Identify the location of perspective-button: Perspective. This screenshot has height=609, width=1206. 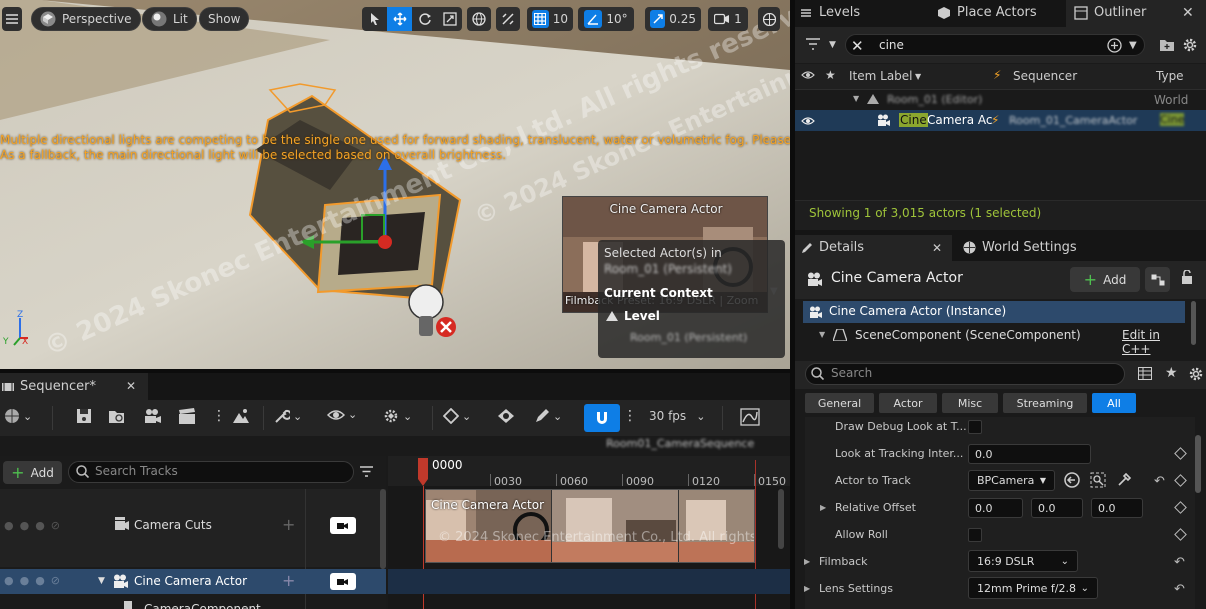
(86, 19).